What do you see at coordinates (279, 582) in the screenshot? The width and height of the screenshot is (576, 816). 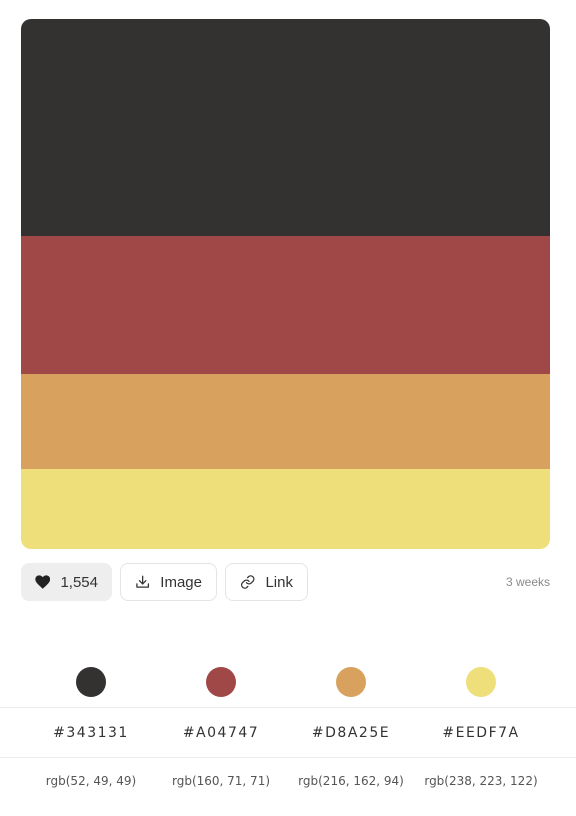 I see `link-label: Link` at bounding box center [279, 582].